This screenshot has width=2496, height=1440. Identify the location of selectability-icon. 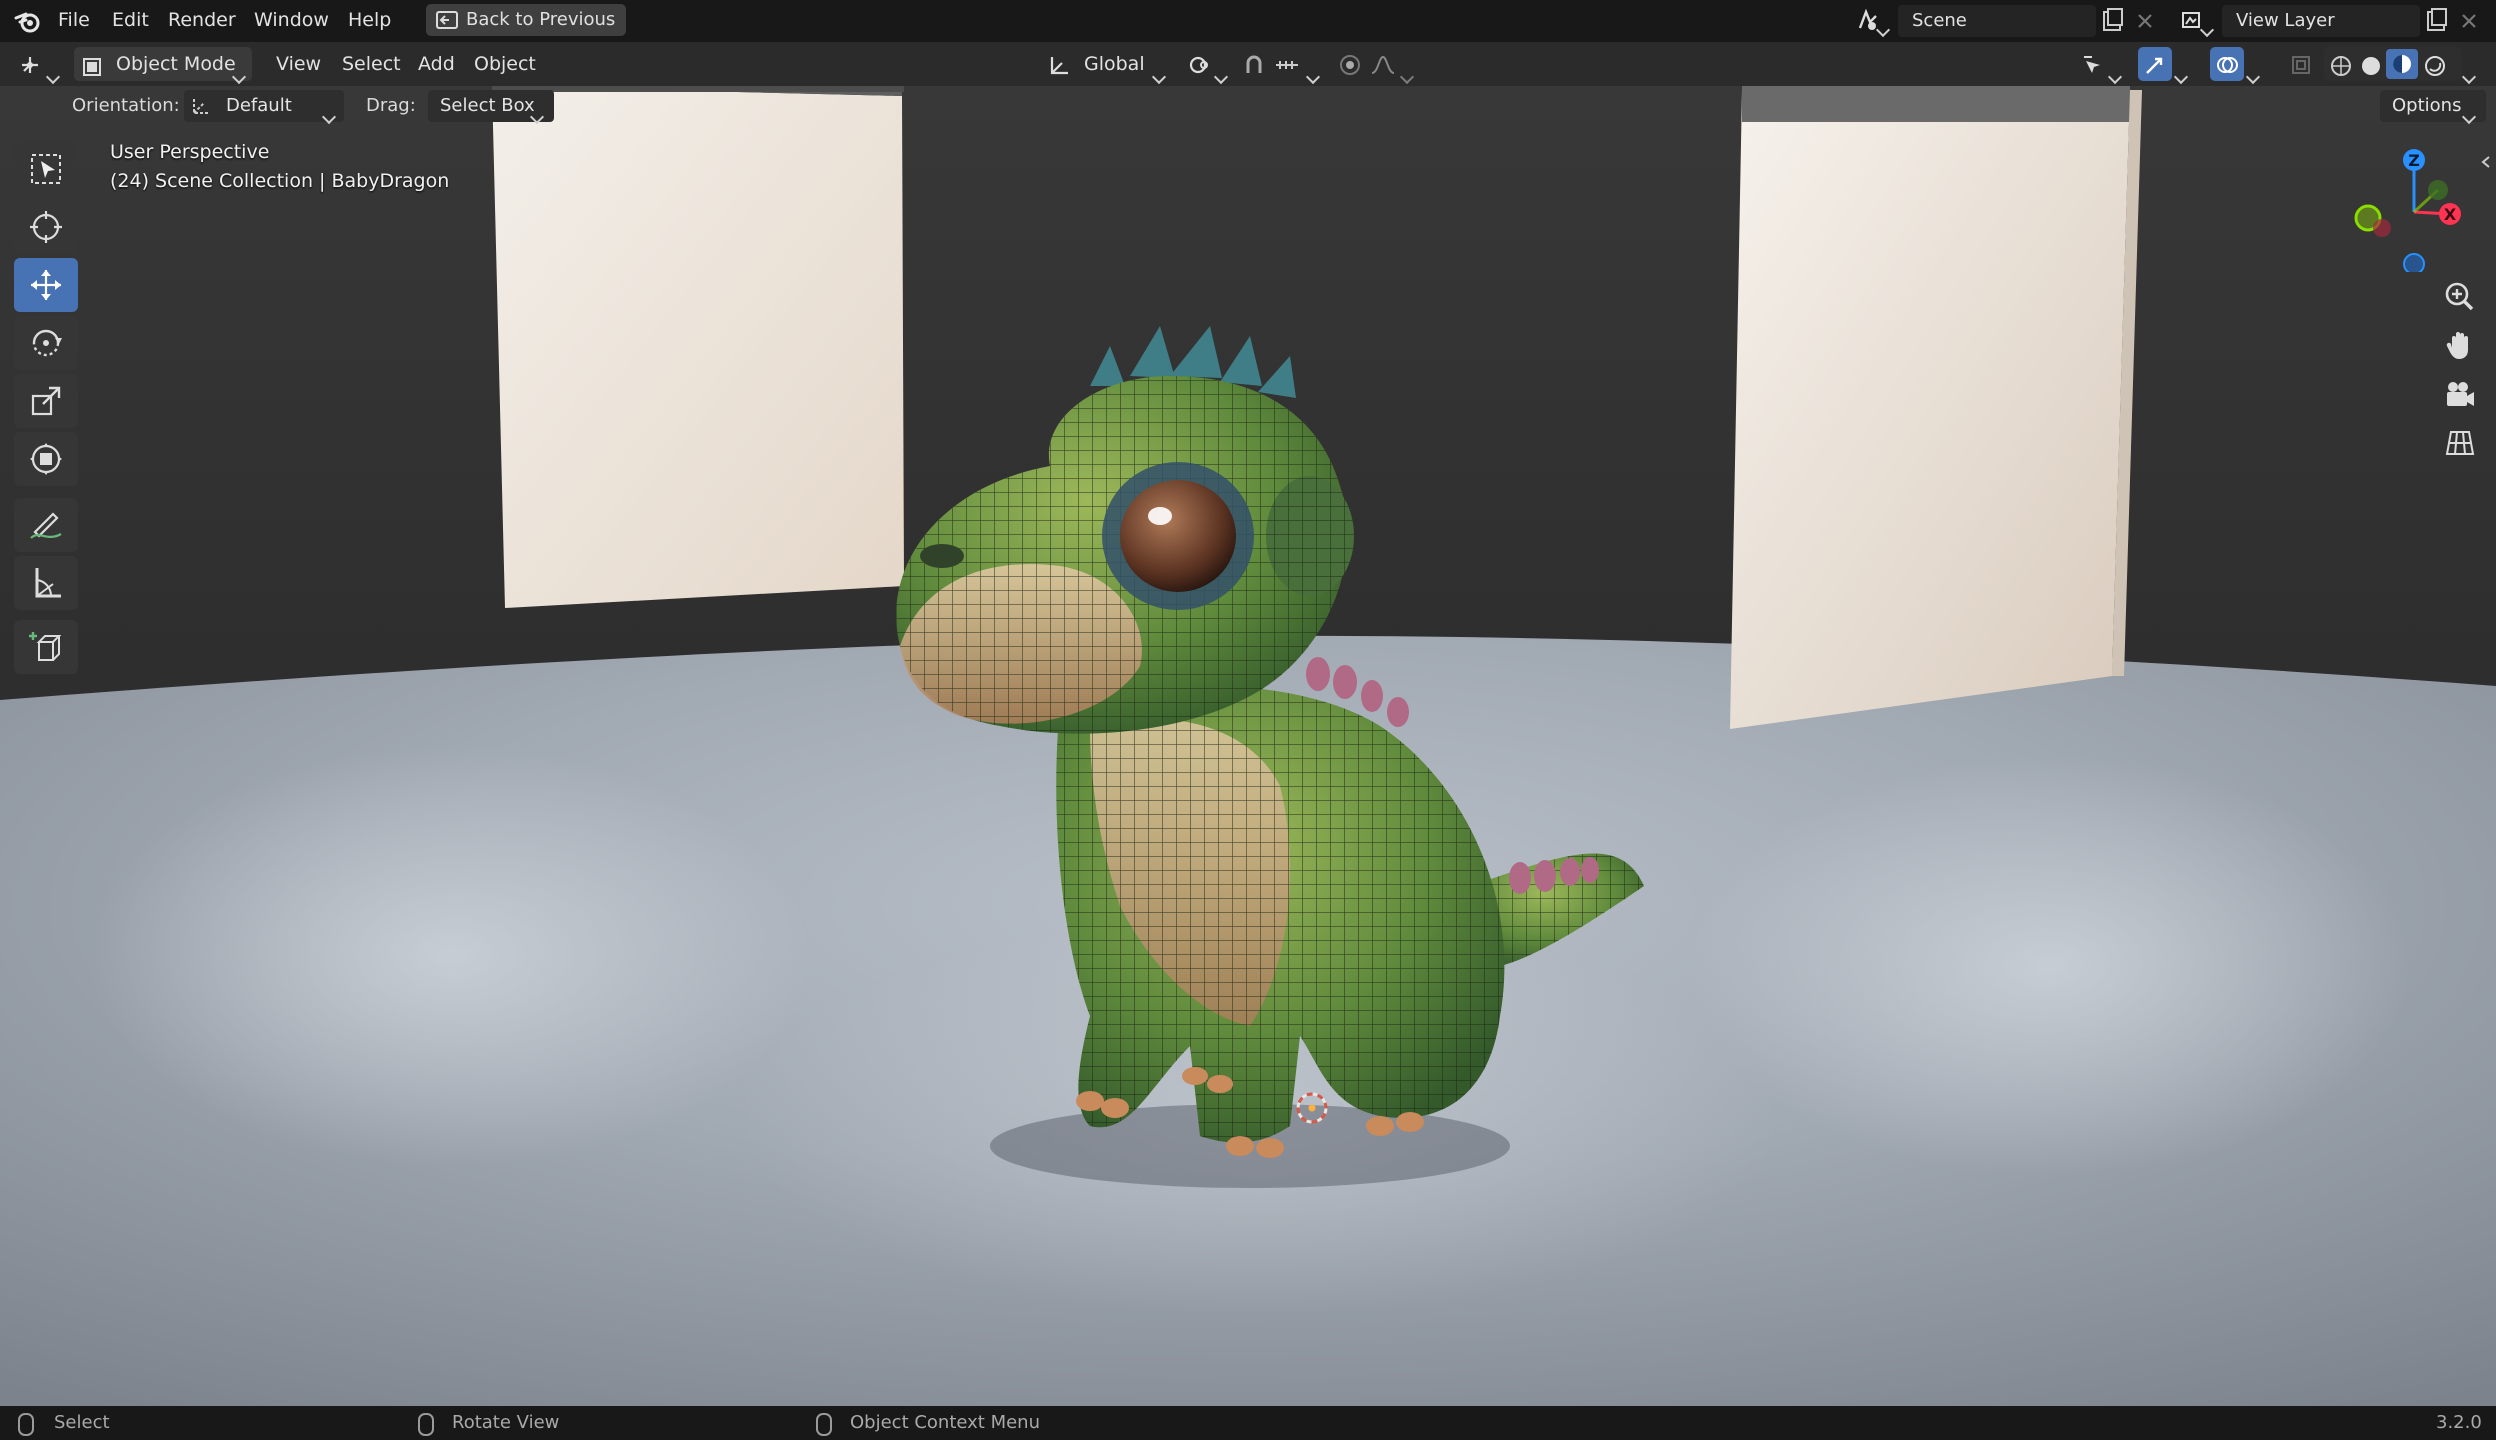
(2094, 70).